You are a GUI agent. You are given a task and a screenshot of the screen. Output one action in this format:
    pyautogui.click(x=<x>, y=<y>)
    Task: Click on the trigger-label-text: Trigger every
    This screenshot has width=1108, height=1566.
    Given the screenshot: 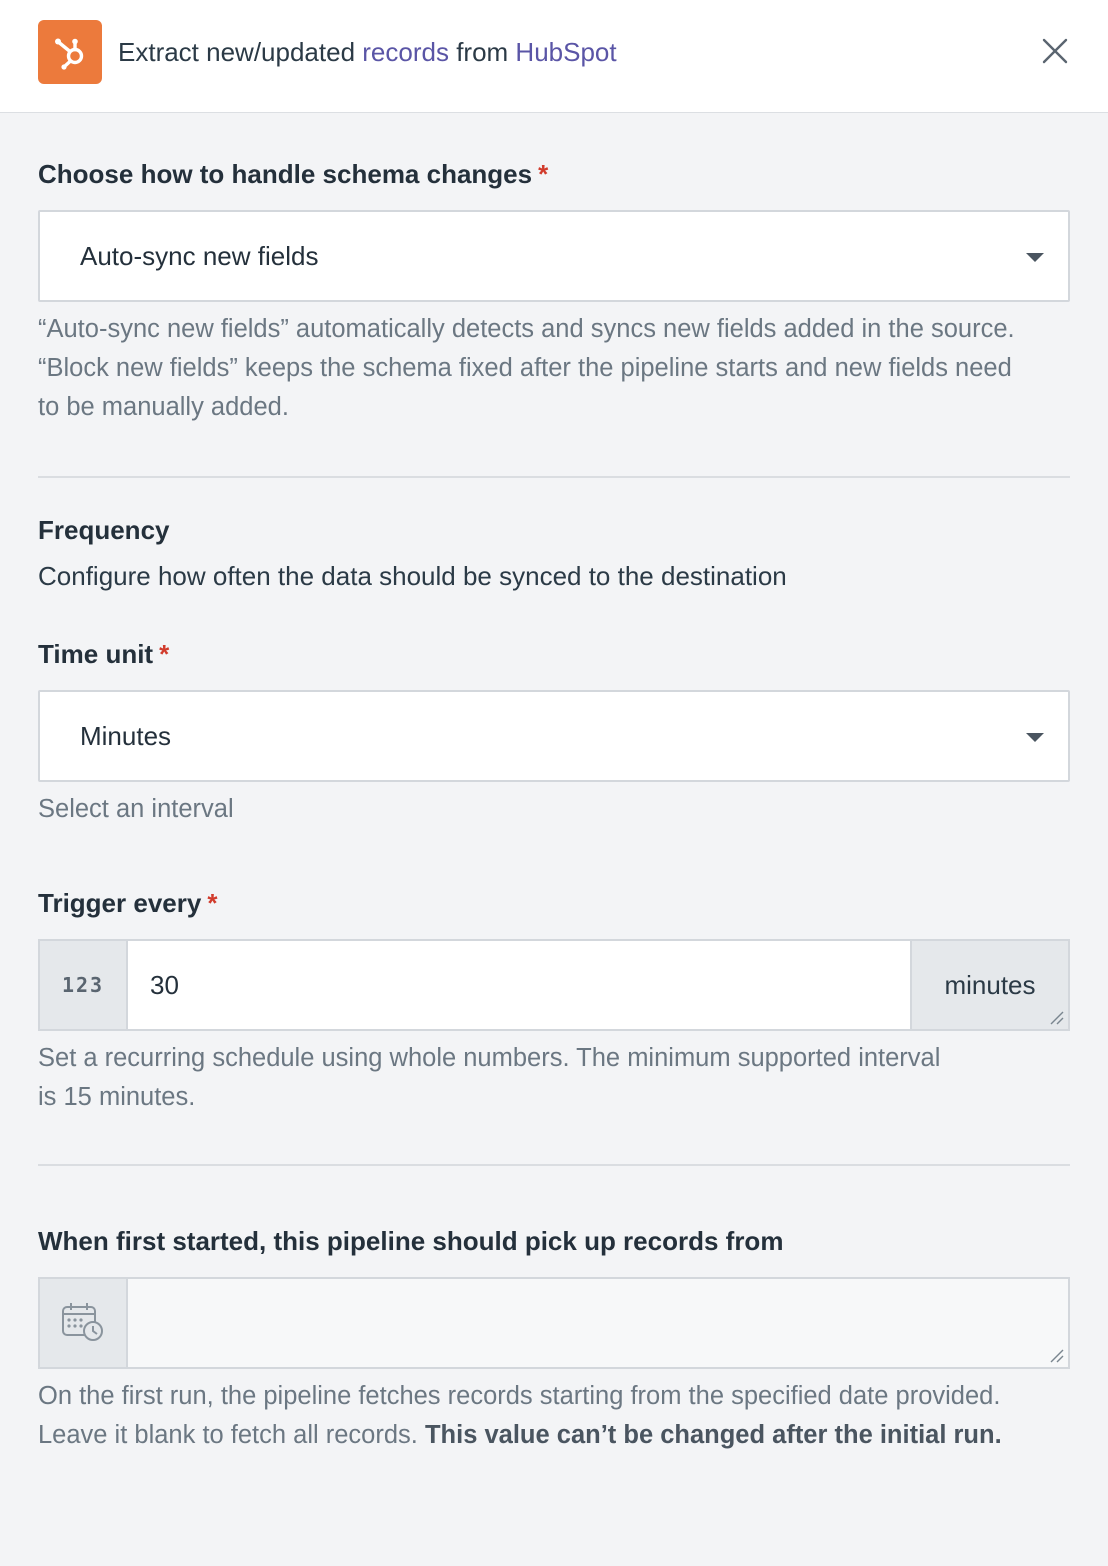 What is the action you would take?
    pyautogui.click(x=120, y=903)
    